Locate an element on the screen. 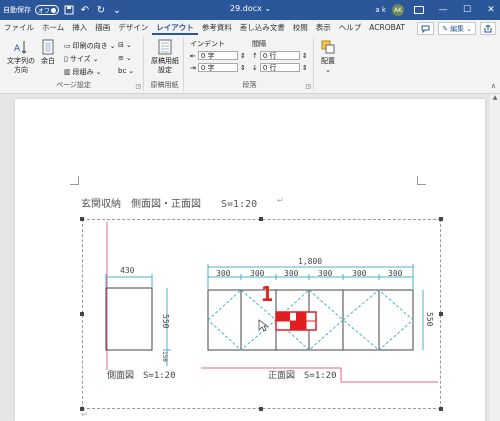 The height and width of the screenshot is (421, 500). manuscript-group: 原稿用紙設定 原稿用紙 is located at coordinates (165, 64).